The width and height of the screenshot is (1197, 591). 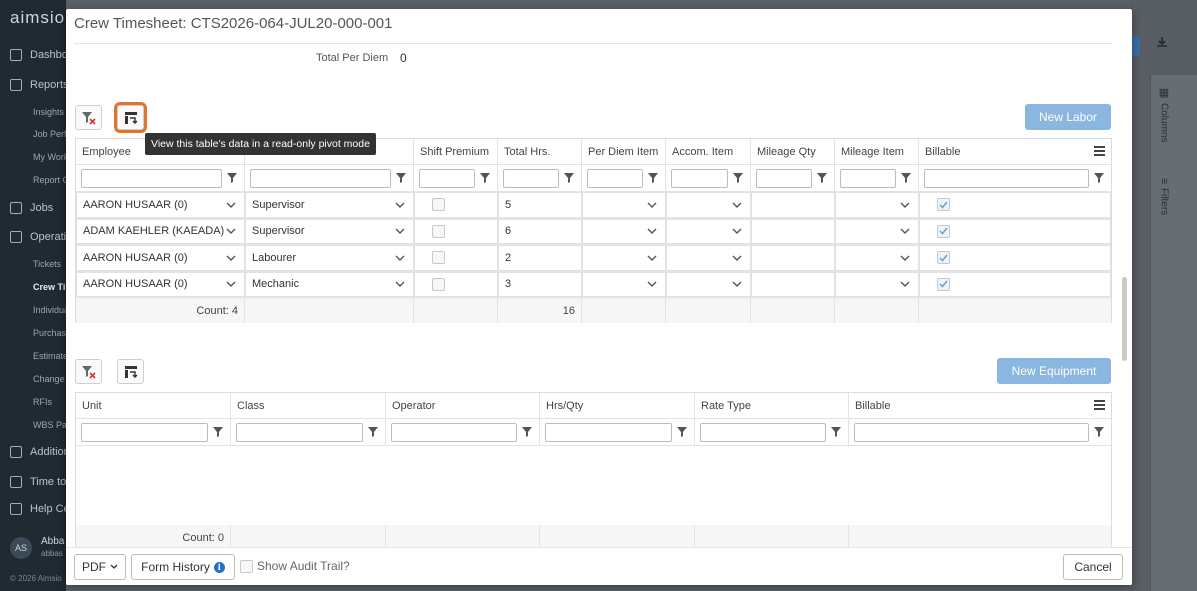 I want to click on pdf-dropdown-button: PDF, so click(x=100, y=567).